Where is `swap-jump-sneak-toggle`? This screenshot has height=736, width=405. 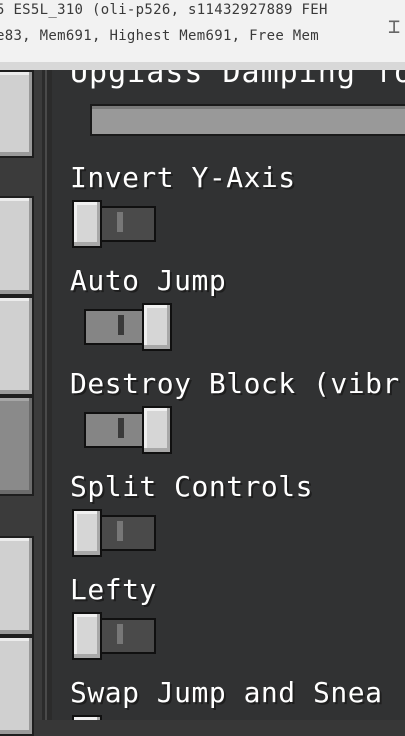 swap-jump-sneak-toggle is located at coordinates (116, 717).